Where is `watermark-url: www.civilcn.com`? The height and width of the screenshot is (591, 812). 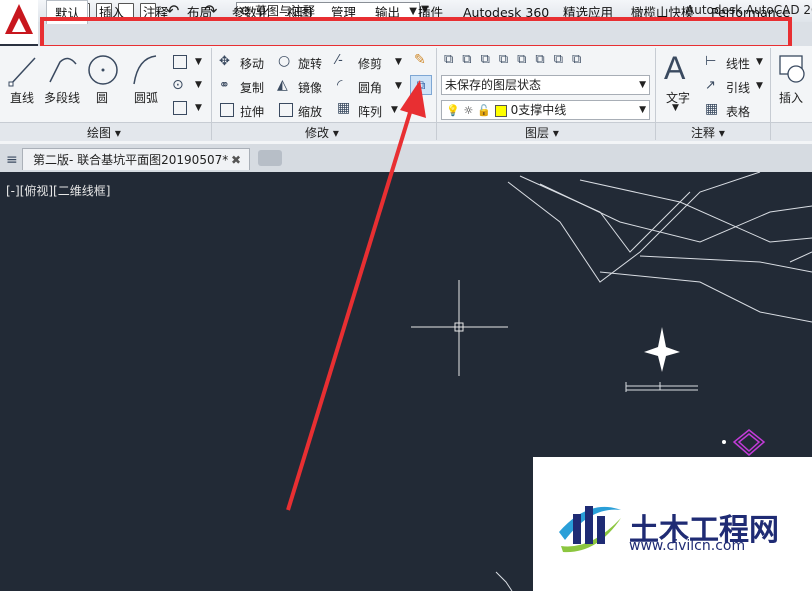 watermark-url: www.civilcn.com is located at coordinates (687, 546).